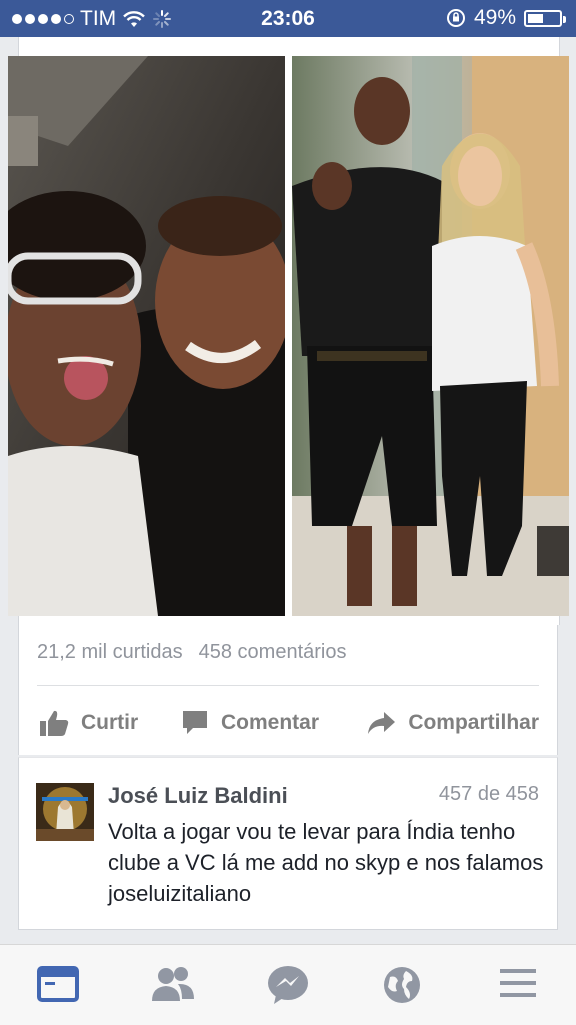  I want to click on signal-strength-icon, so click(43, 19).